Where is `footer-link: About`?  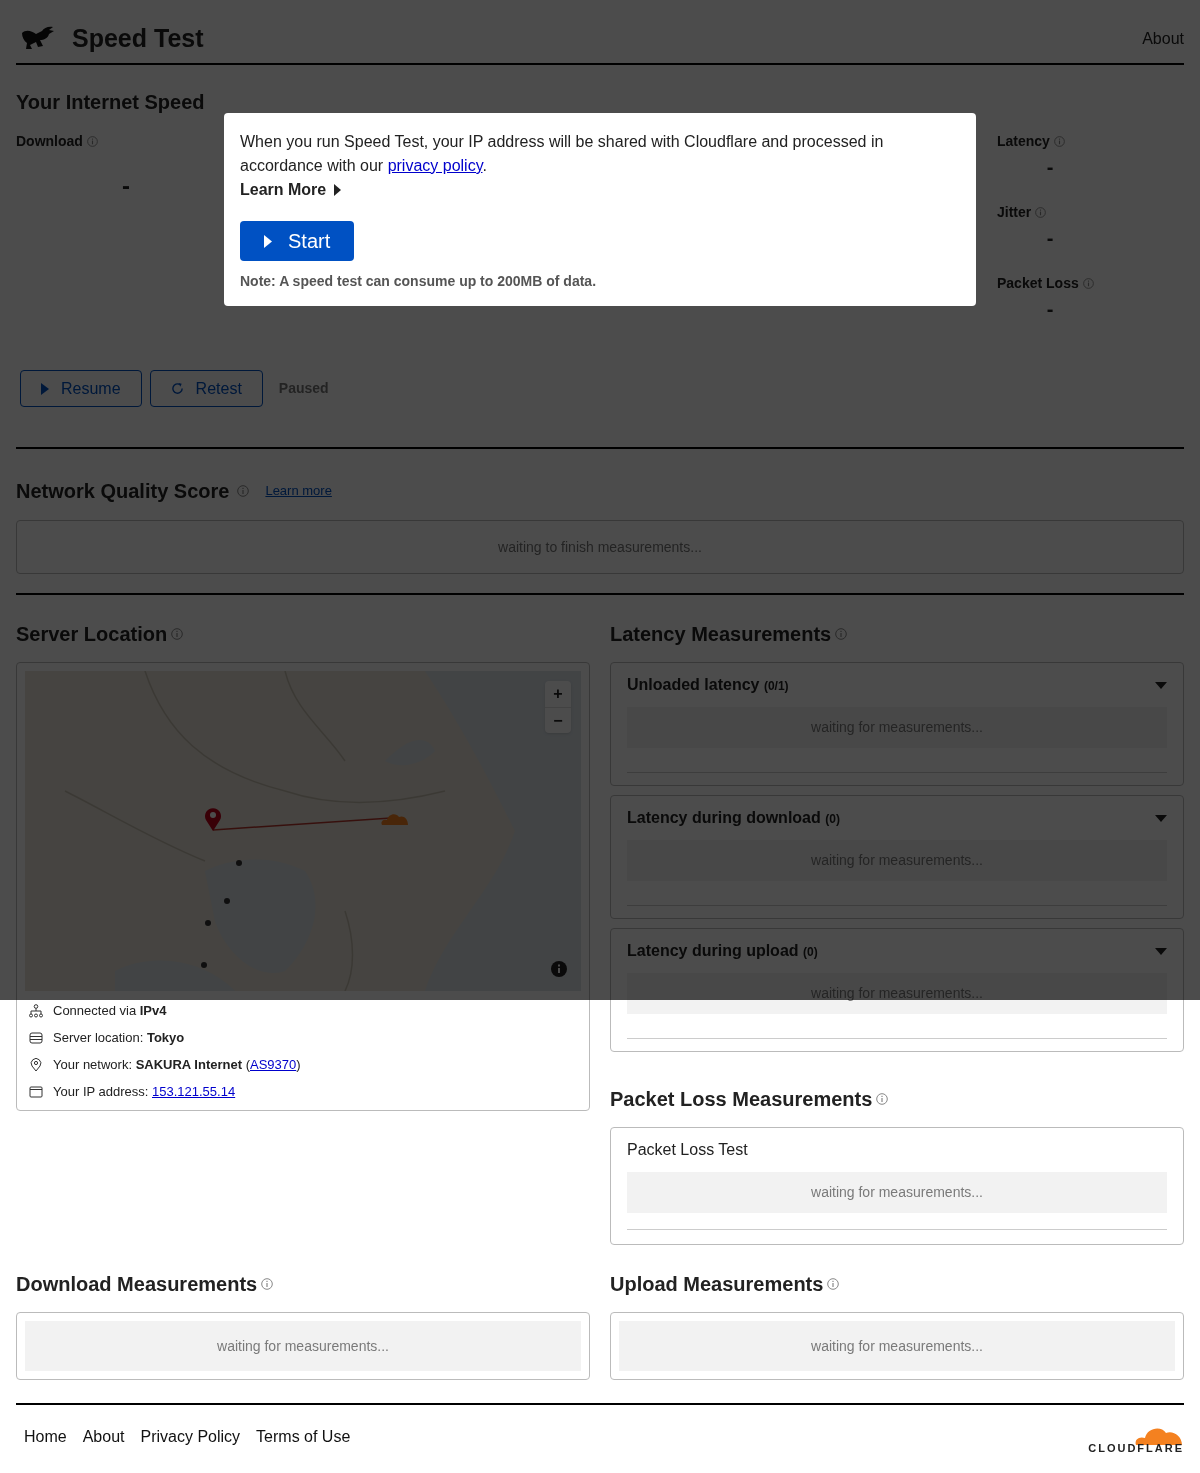
footer-link: About is located at coordinates (103, 1437).